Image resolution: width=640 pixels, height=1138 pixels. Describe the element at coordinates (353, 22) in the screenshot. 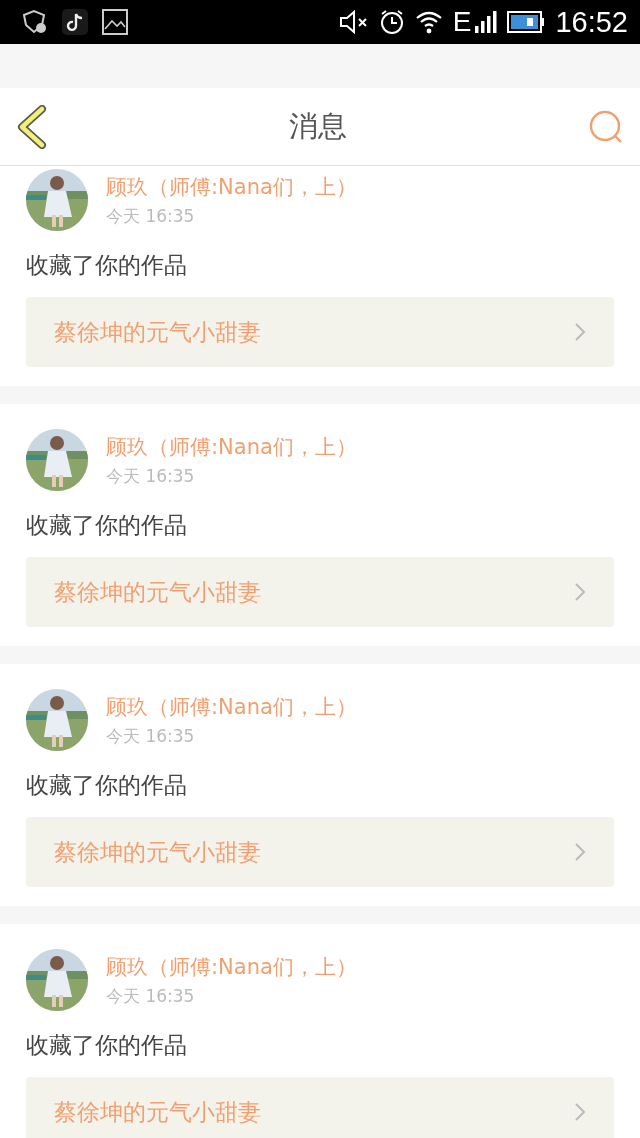

I see `mute-icon` at that location.